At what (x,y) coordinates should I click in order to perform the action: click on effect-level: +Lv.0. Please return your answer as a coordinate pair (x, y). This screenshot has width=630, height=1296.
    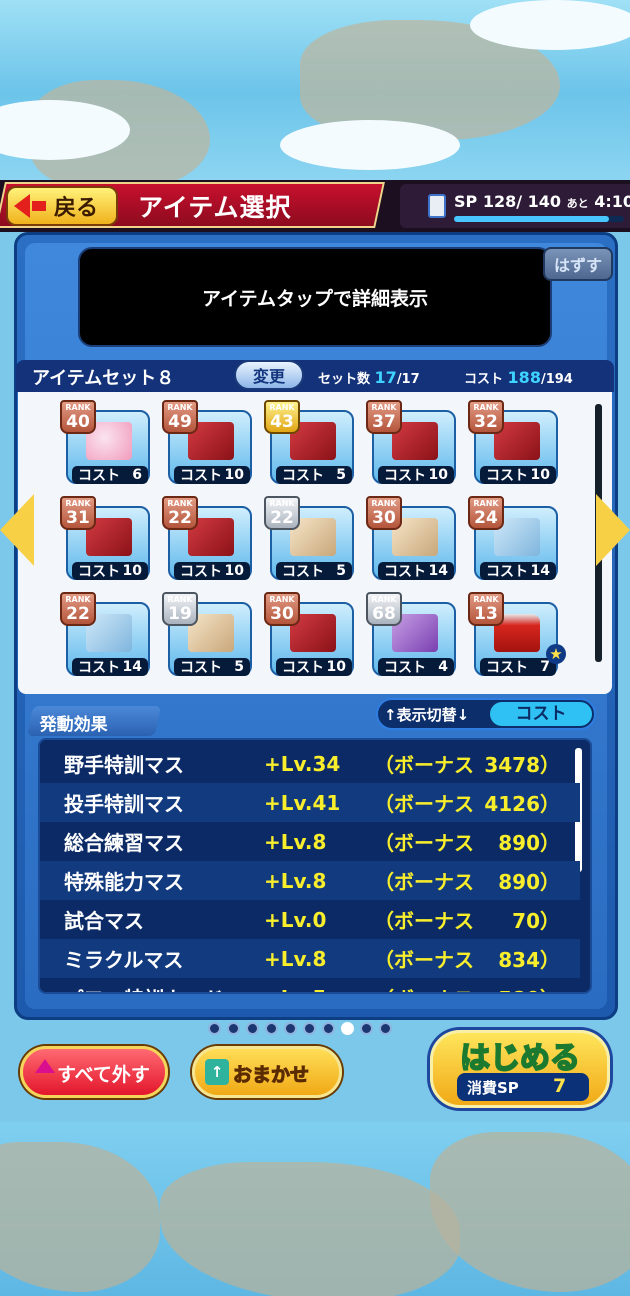
    Looking at the image, I should click on (295, 919).